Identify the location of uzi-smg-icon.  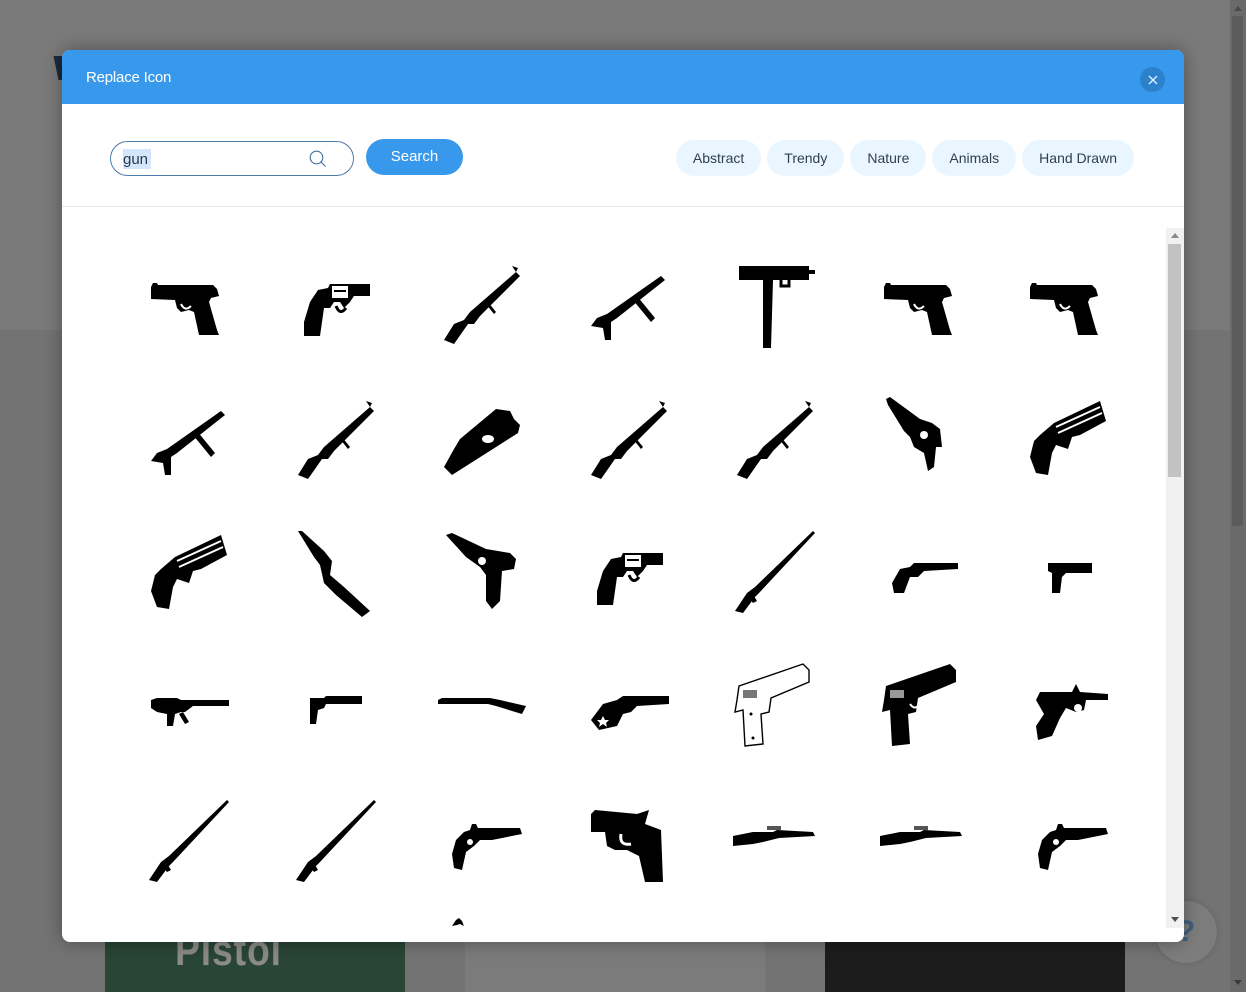
(188, 442).